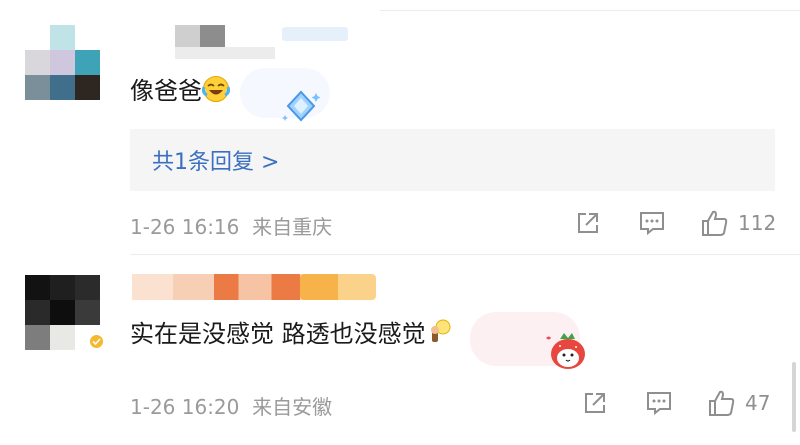 This screenshot has height=445, width=800. I want to click on comment-date: 1-26 16:16, so click(185, 227).